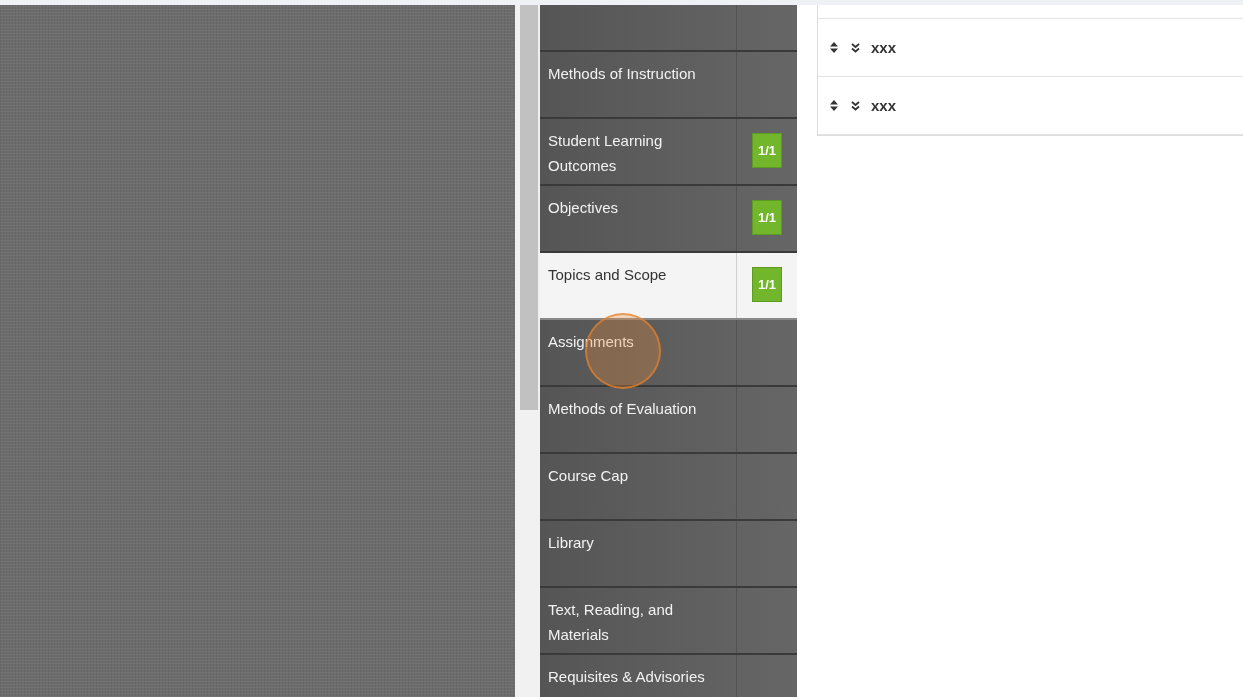 The image size is (1243, 697). Describe the element at coordinates (571, 542) in the screenshot. I see `nav-item-label: Library` at that location.